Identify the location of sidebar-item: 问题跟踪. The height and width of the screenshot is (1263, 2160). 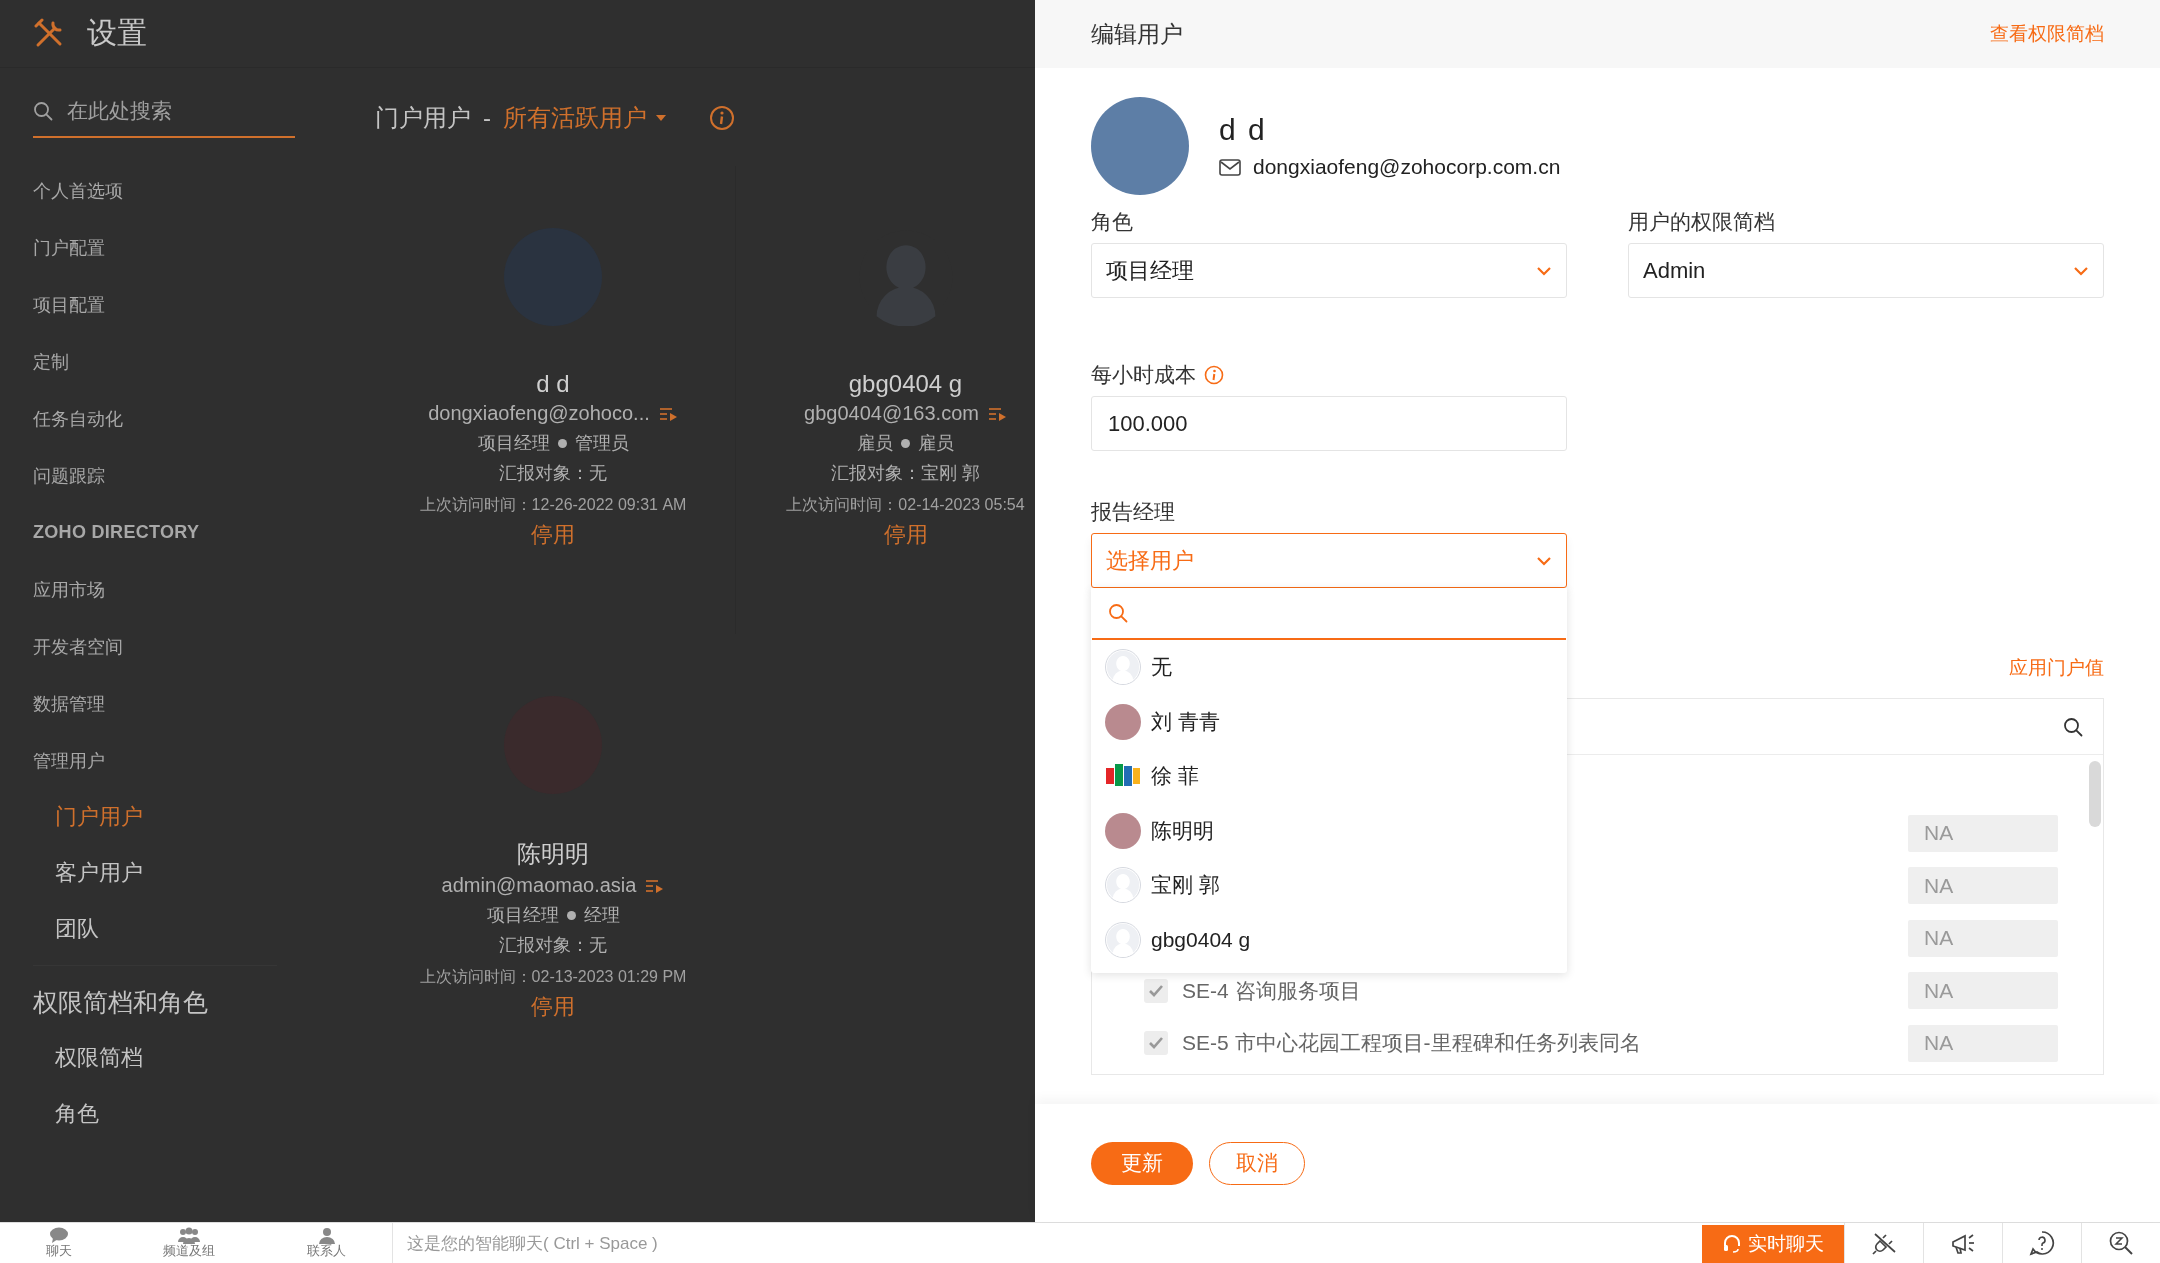
(69, 475).